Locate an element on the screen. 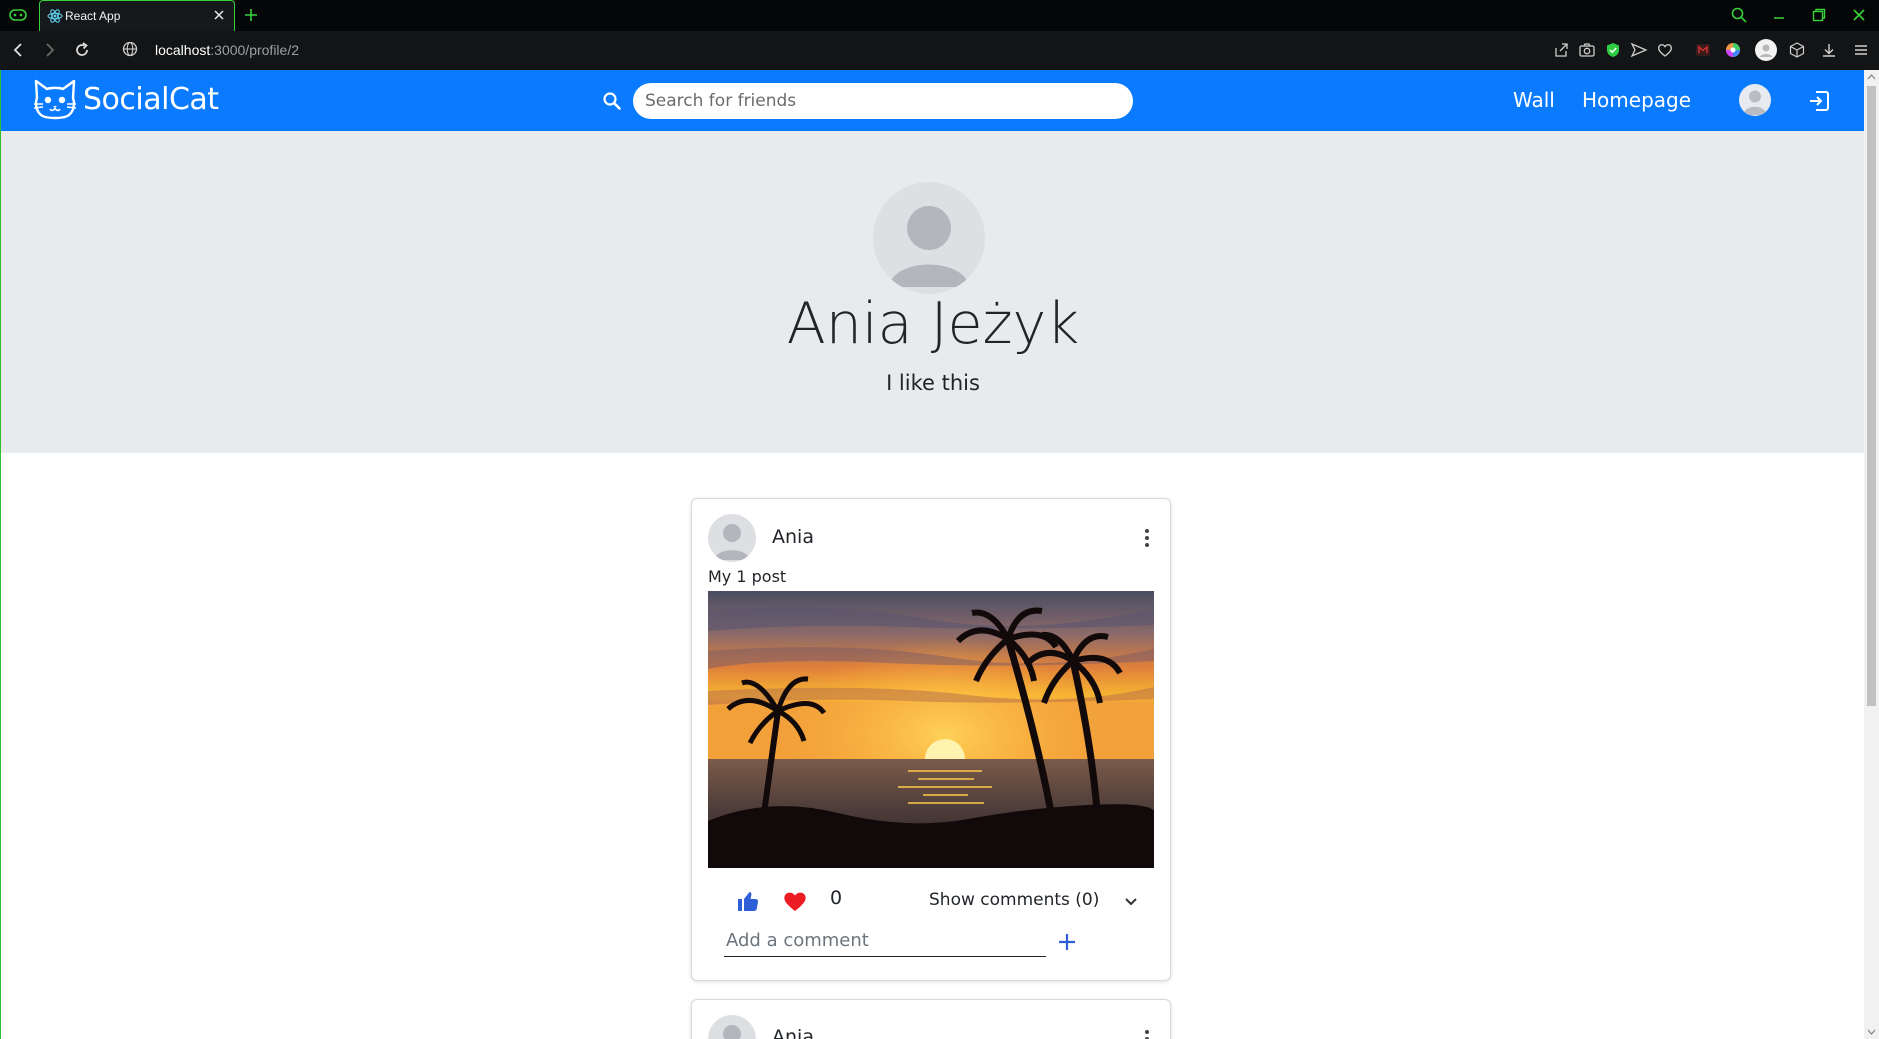  plus-icon is located at coordinates (251, 15).